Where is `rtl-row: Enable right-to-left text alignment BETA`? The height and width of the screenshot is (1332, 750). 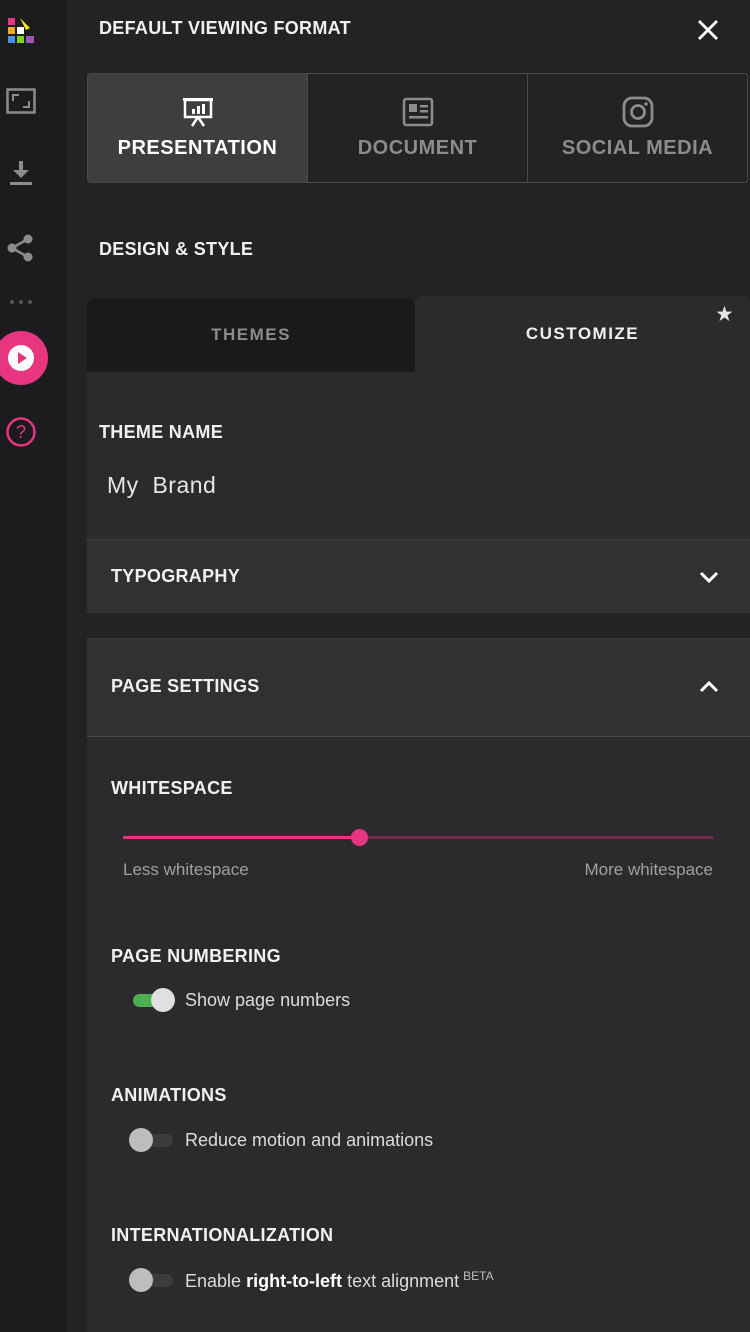
rtl-row: Enable right-to-left text alignment BETA is located at coordinates (311, 1280).